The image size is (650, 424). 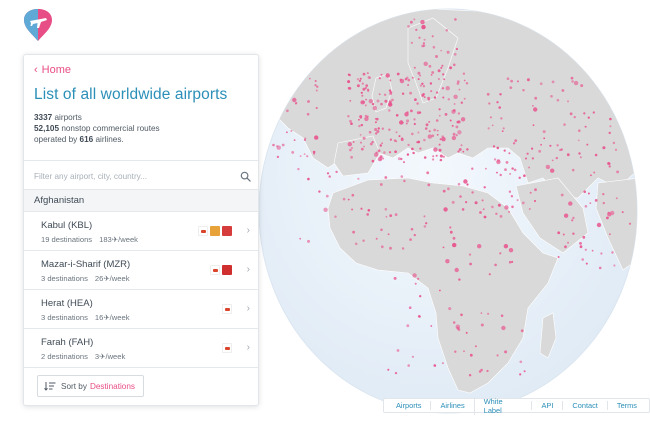 I want to click on airport-row-herat: Herat (HEA) 3 destinations 16✈/week ›, so click(x=141, y=309).